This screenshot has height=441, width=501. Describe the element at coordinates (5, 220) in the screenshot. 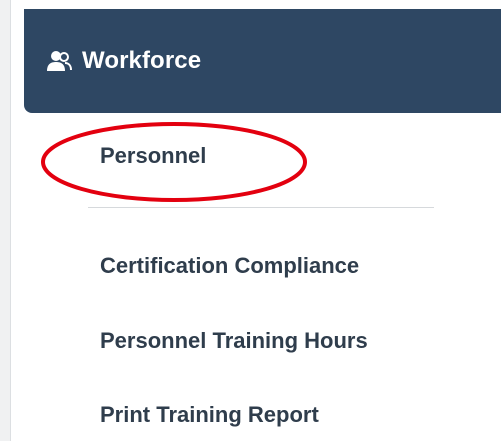

I see `sidebar-edge` at that location.